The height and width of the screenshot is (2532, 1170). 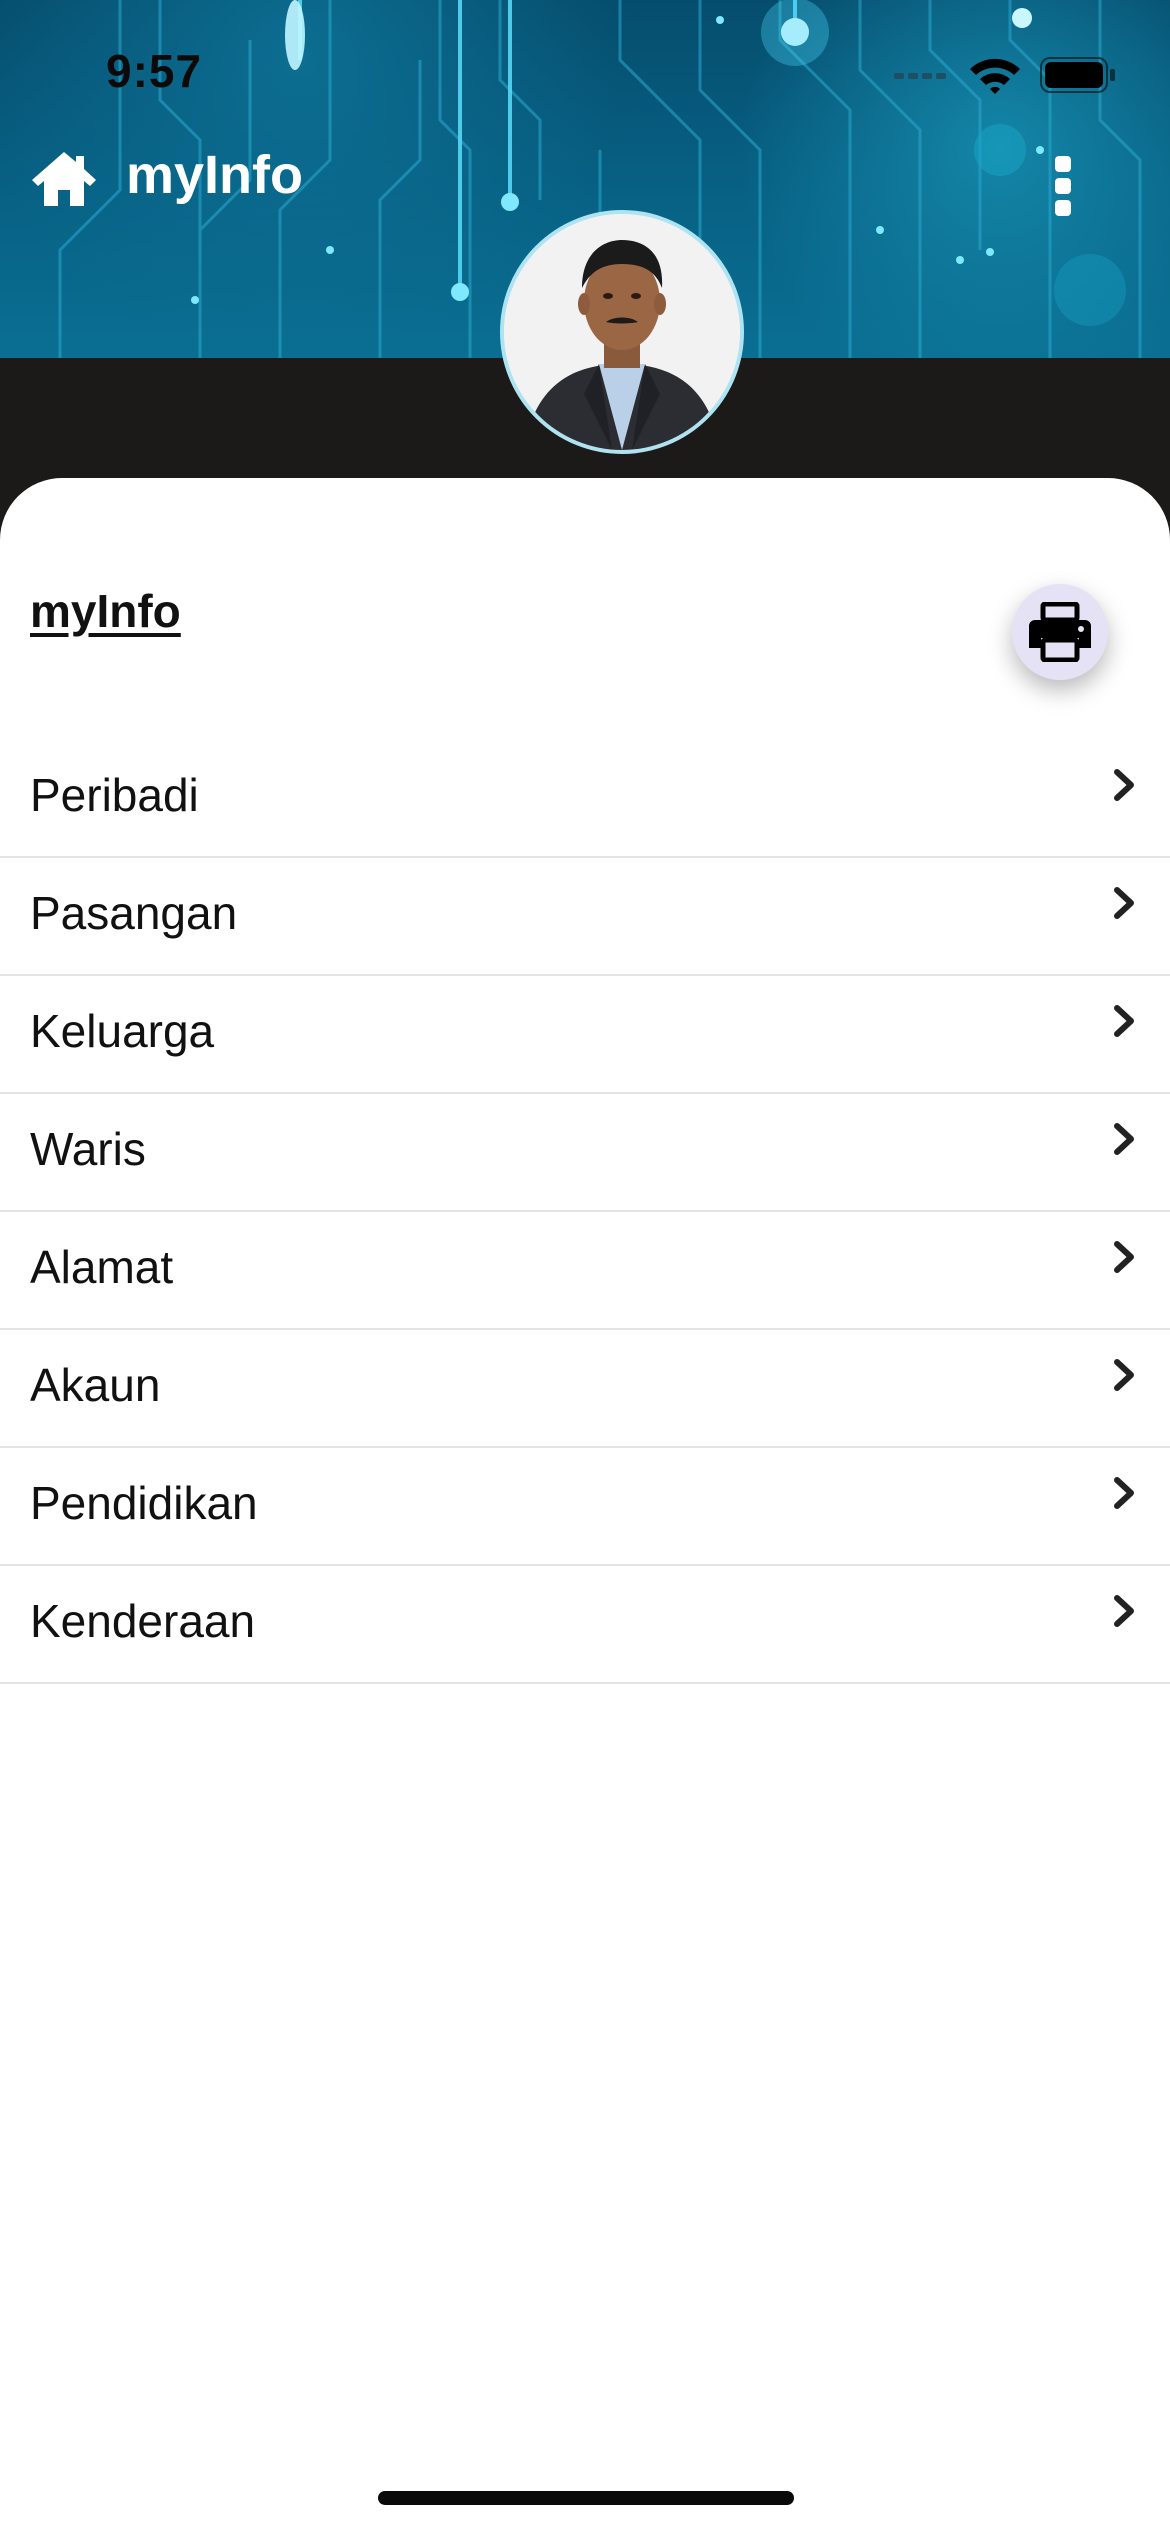 I want to click on printer-icon, so click(x=1060, y=632).